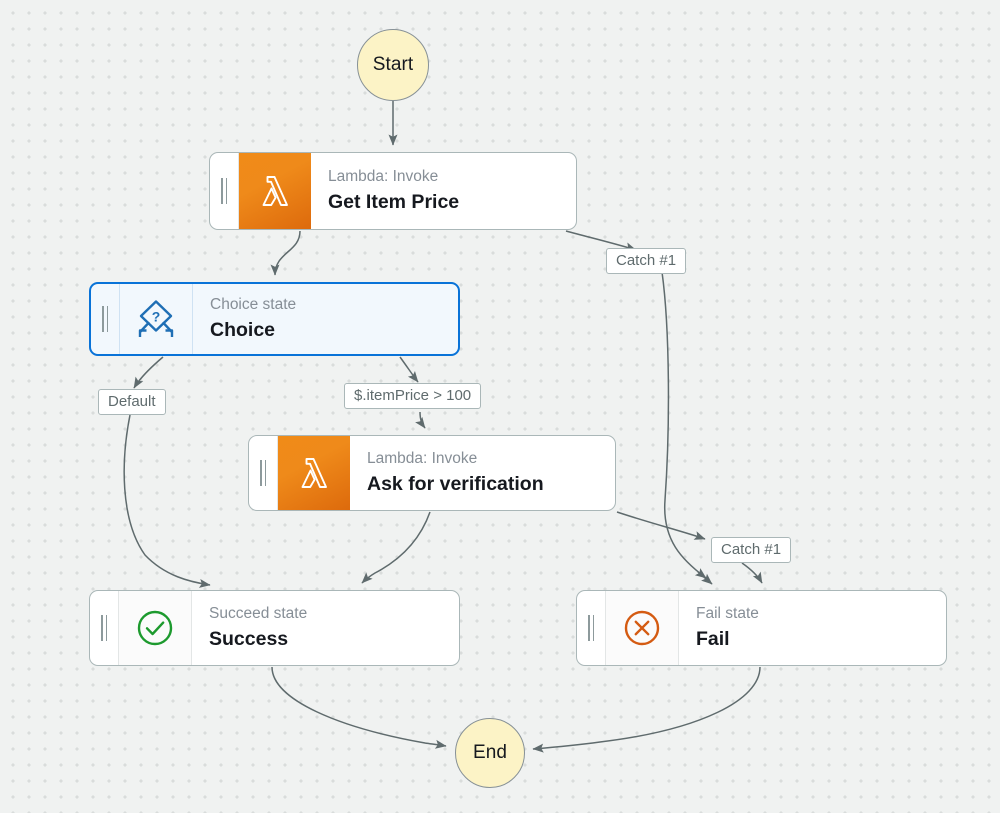  I want to click on state-title-label: Get Item Price, so click(394, 201).